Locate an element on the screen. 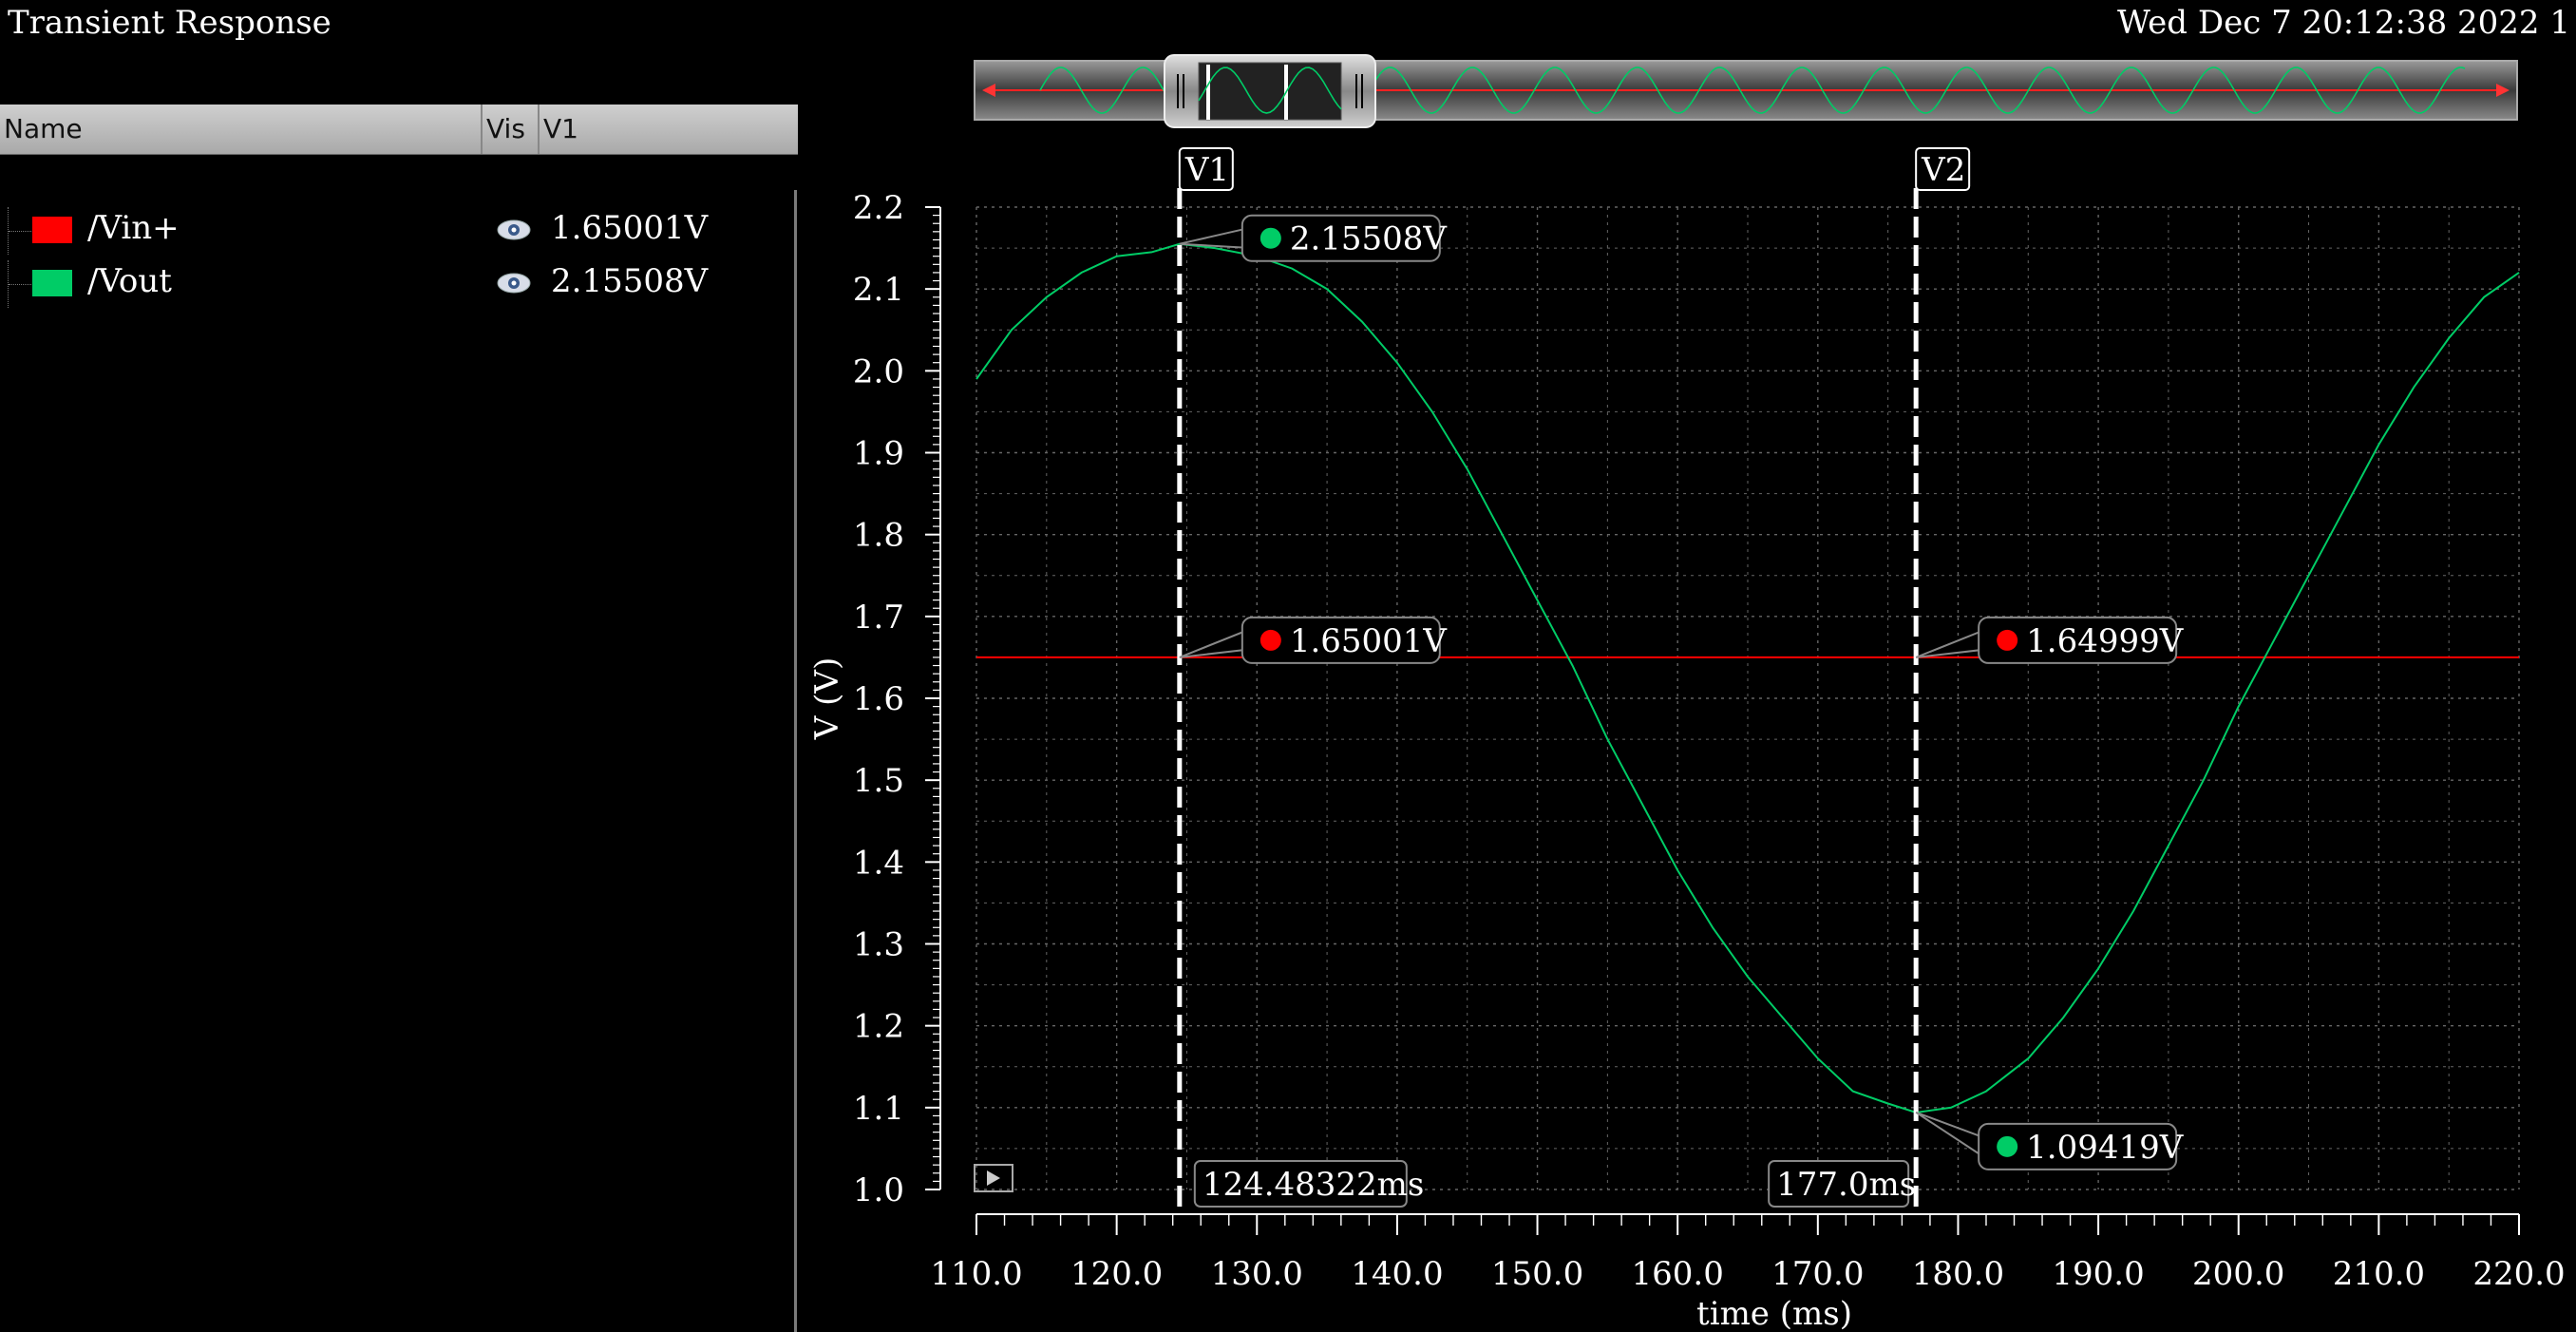 The image size is (2576, 1332). y-tick-label: 2.0 is located at coordinates (878, 371).